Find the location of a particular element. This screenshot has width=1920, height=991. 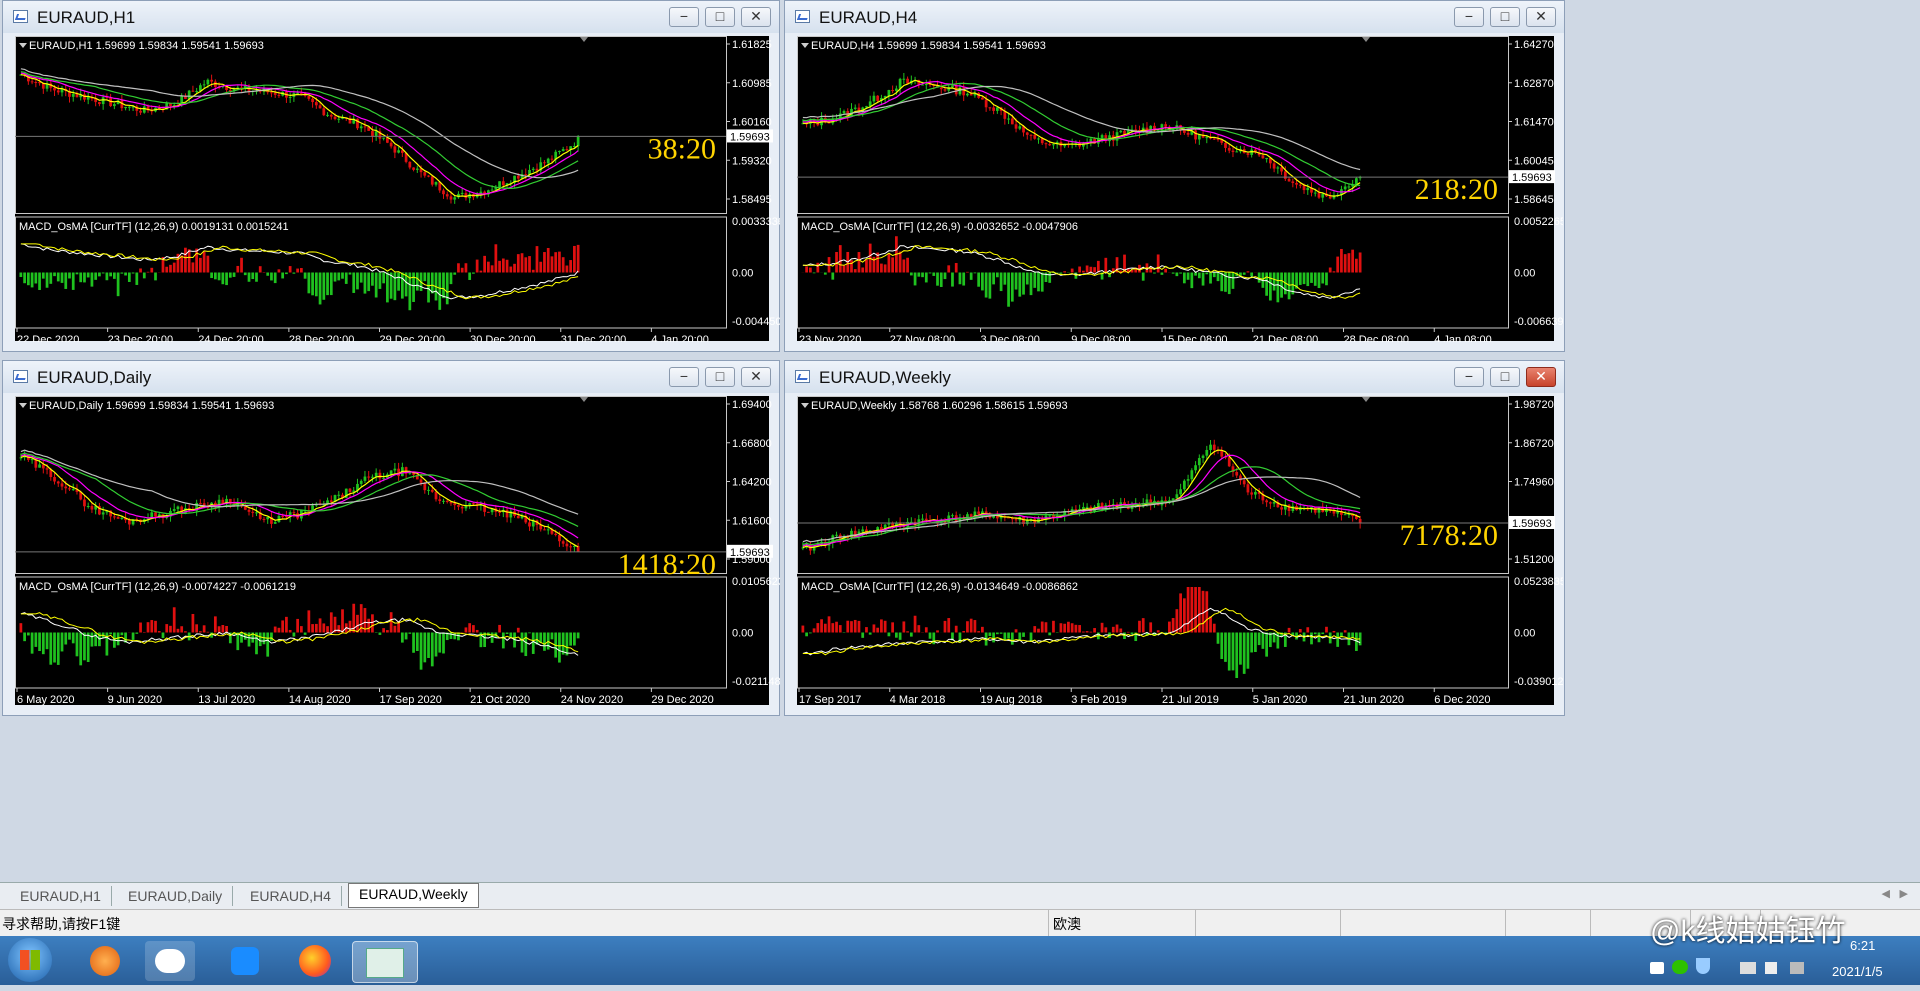

price-axis-label: 1.60045 is located at coordinates (1534, 161).